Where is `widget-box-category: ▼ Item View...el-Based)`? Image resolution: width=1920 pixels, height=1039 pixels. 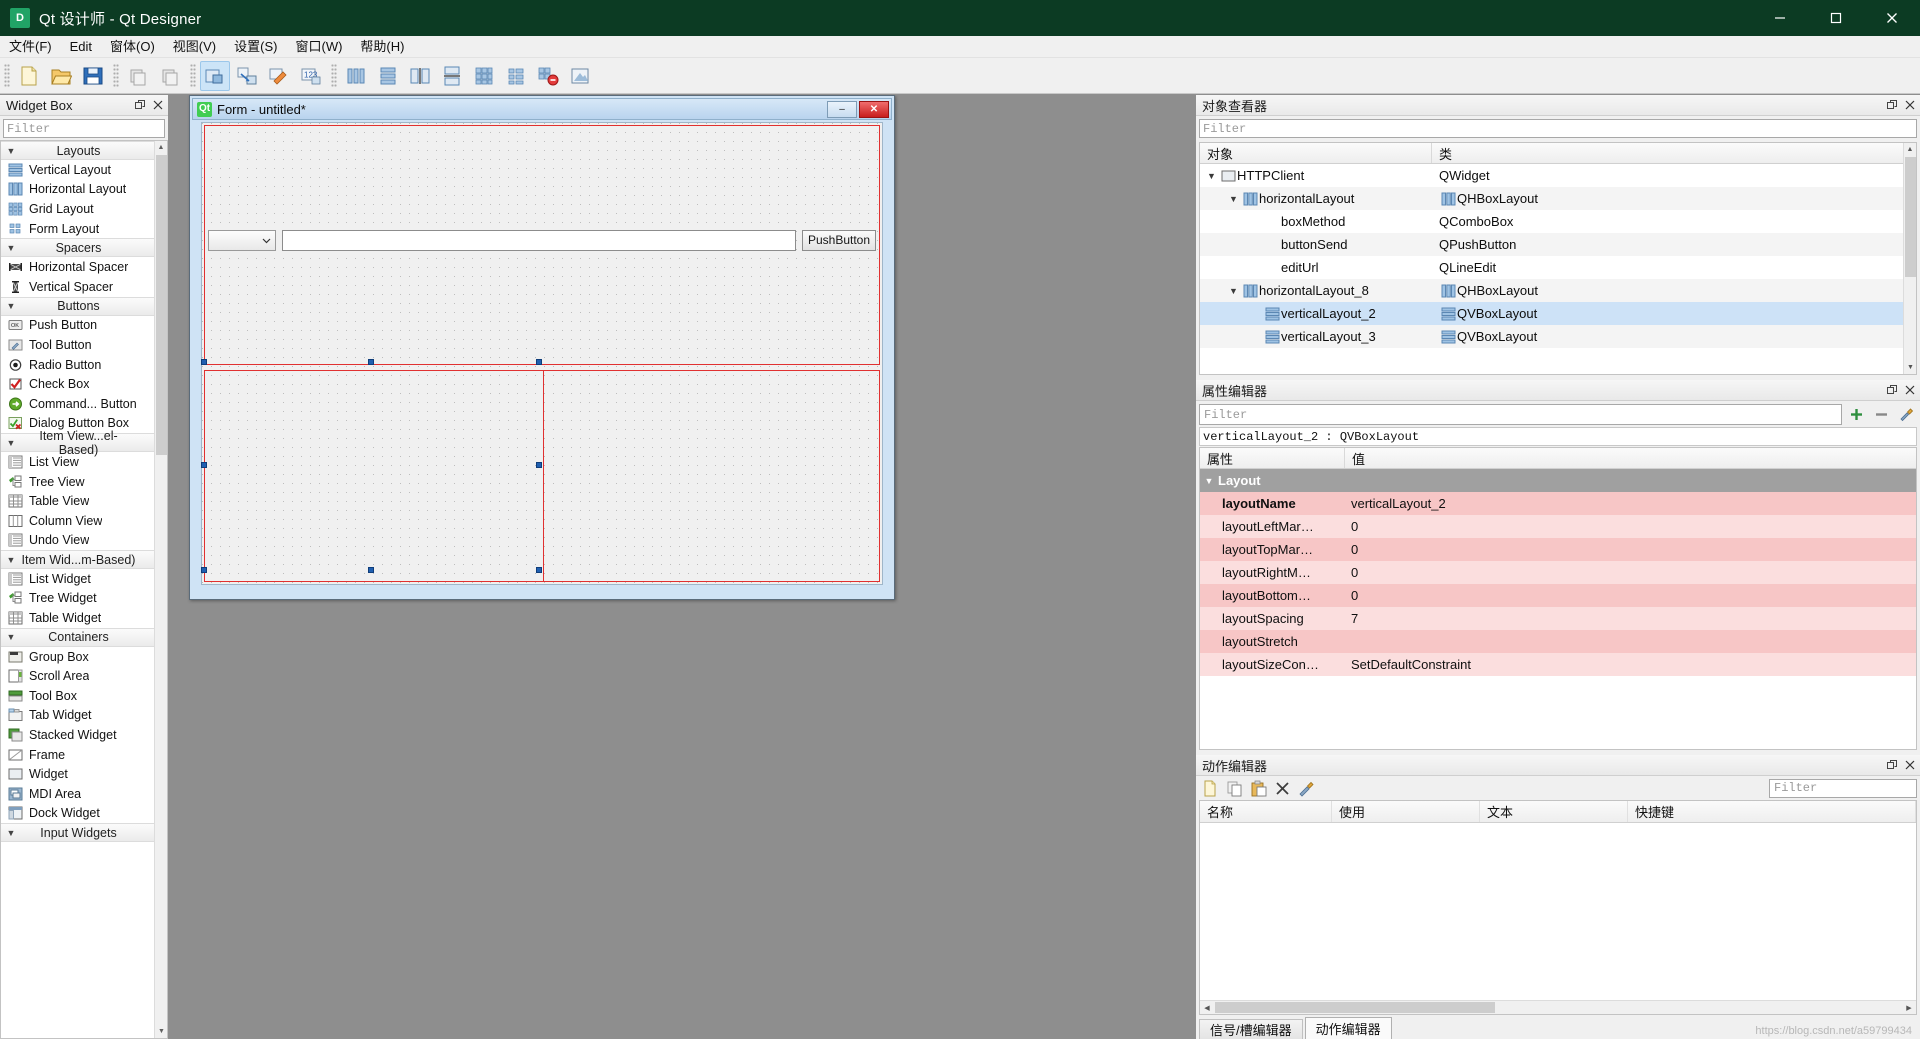
widget-box-category: ▼ Item View...el-Based) is located at coordinates (77, 443).